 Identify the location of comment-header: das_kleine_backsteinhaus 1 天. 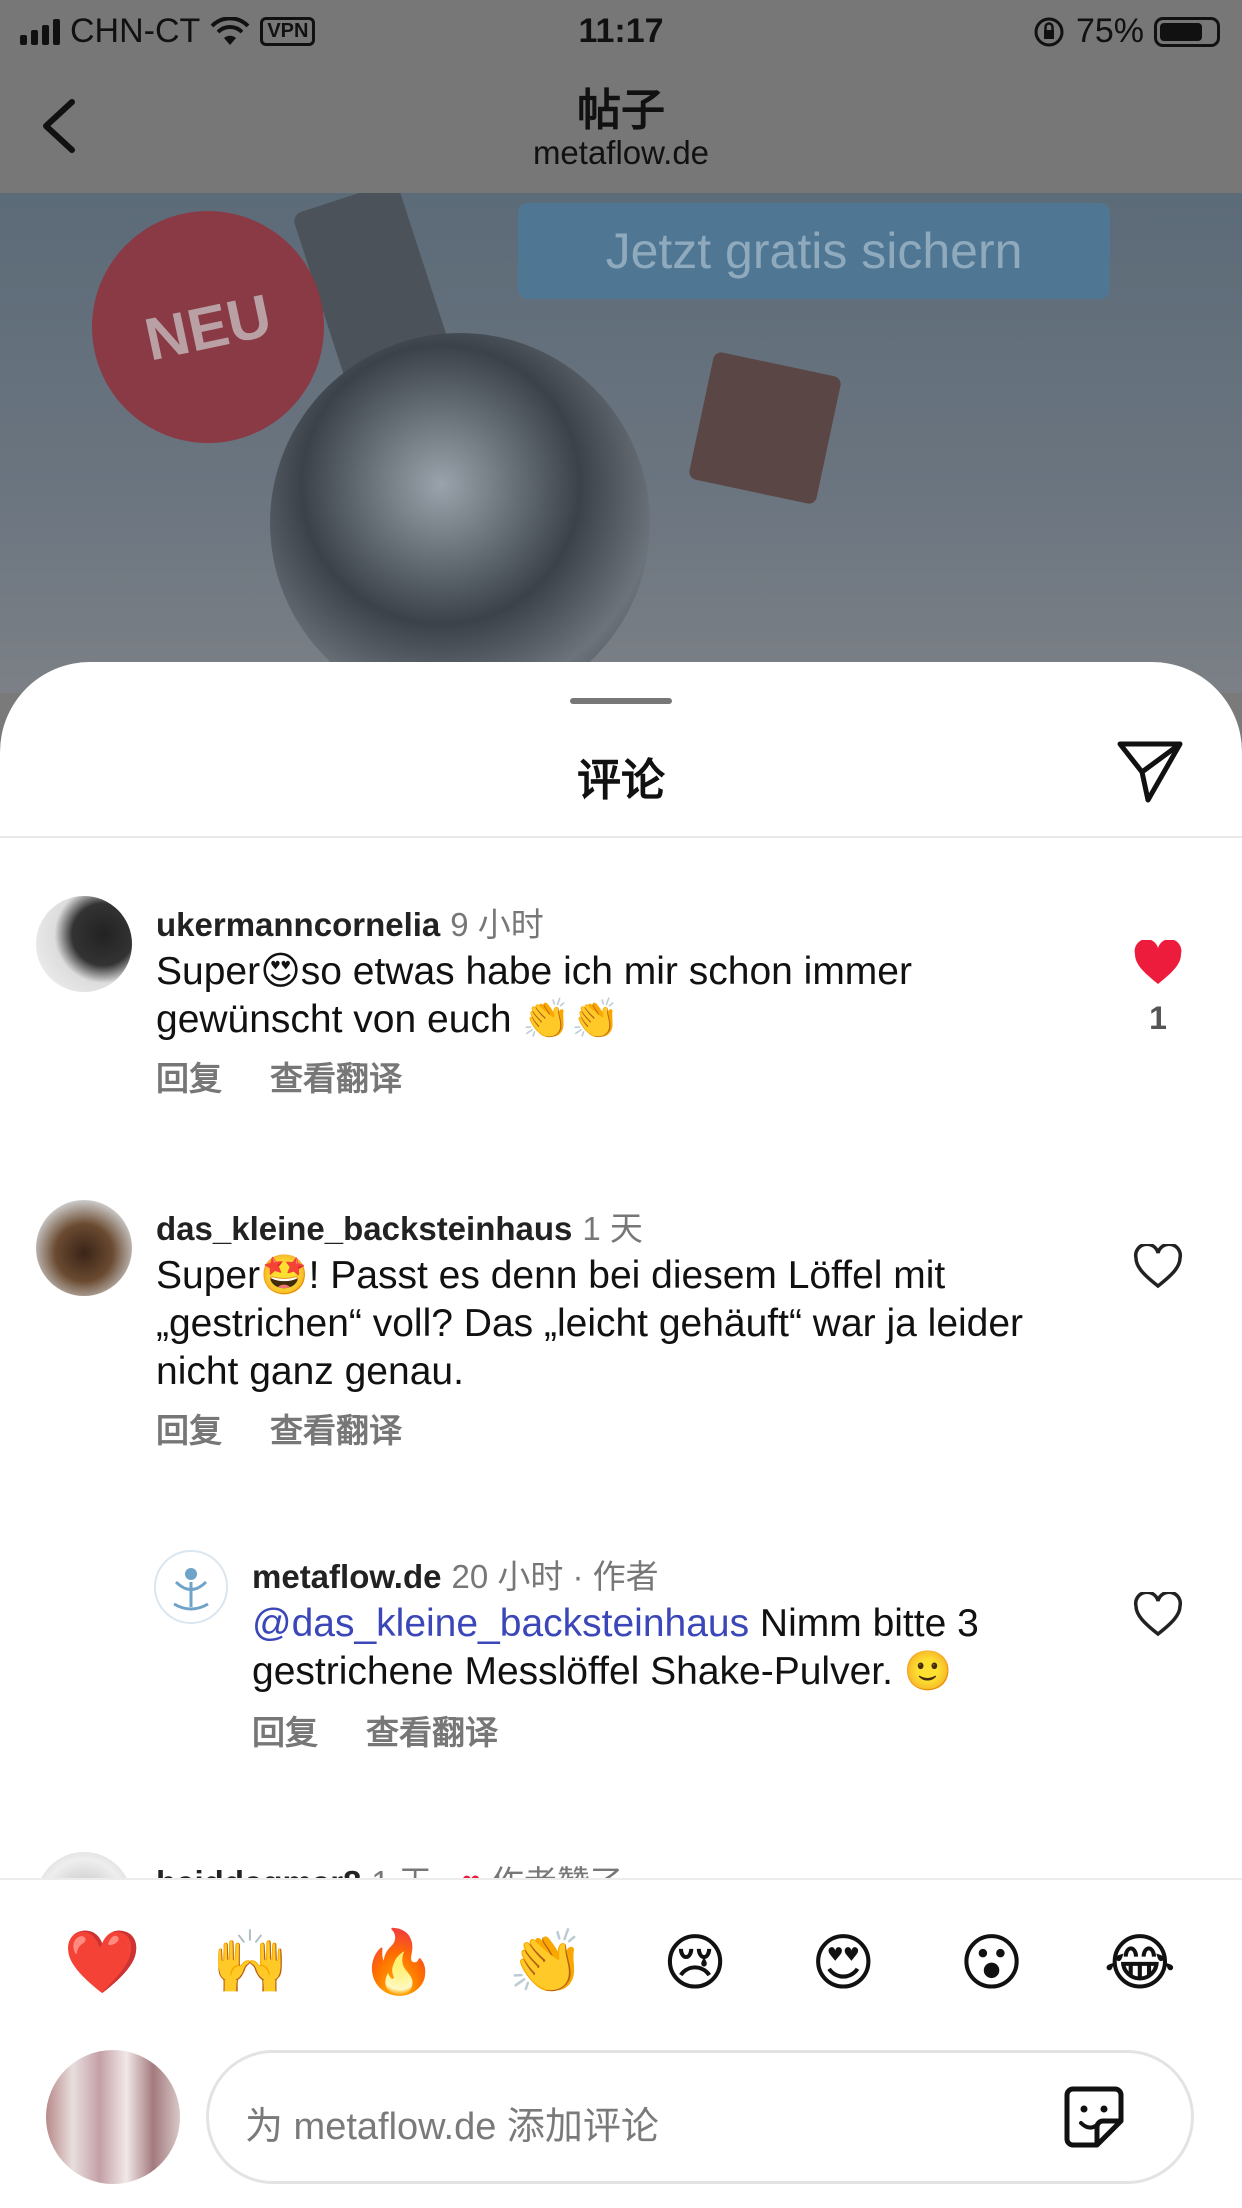
(399, 1226).